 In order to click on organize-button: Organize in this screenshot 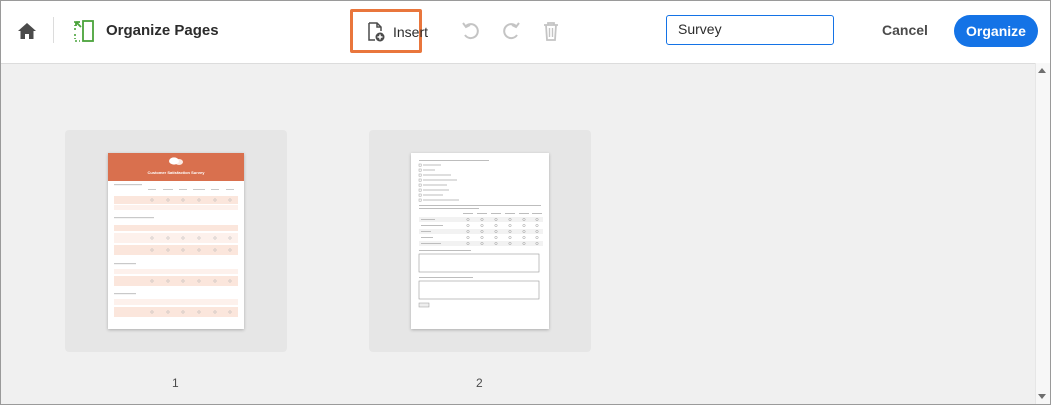, I will do `click(996, 31)`.